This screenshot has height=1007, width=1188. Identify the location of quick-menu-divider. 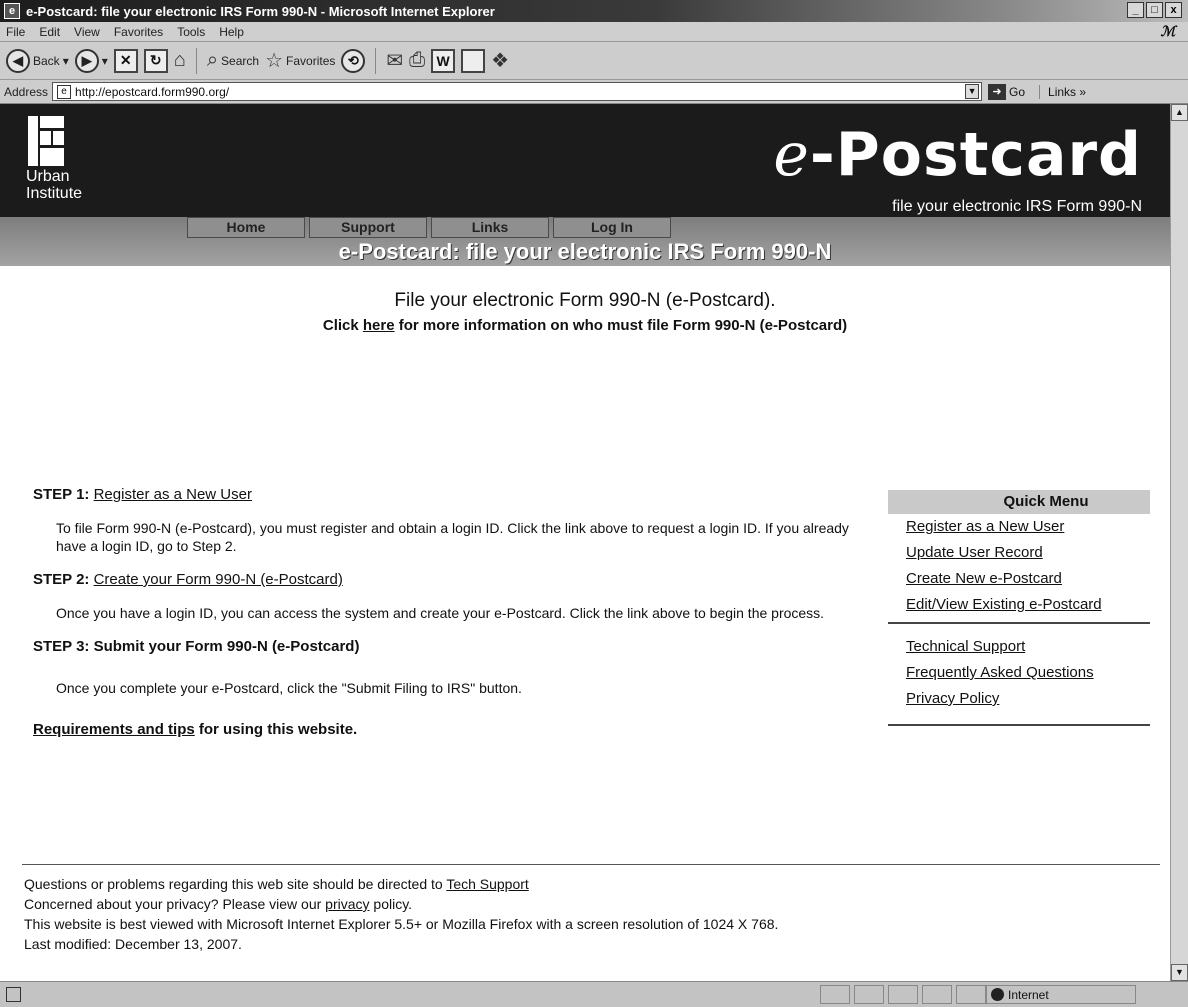
(1019, 623).